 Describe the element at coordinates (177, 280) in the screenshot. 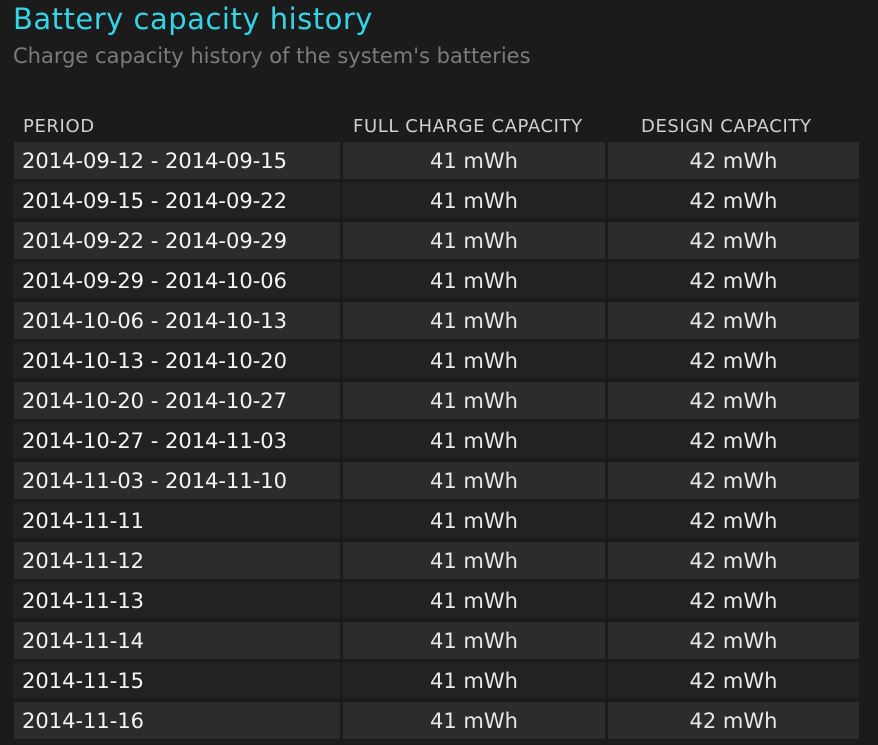

I see `period-cell: 2014-09-29 - 2014-10-06` at that location.